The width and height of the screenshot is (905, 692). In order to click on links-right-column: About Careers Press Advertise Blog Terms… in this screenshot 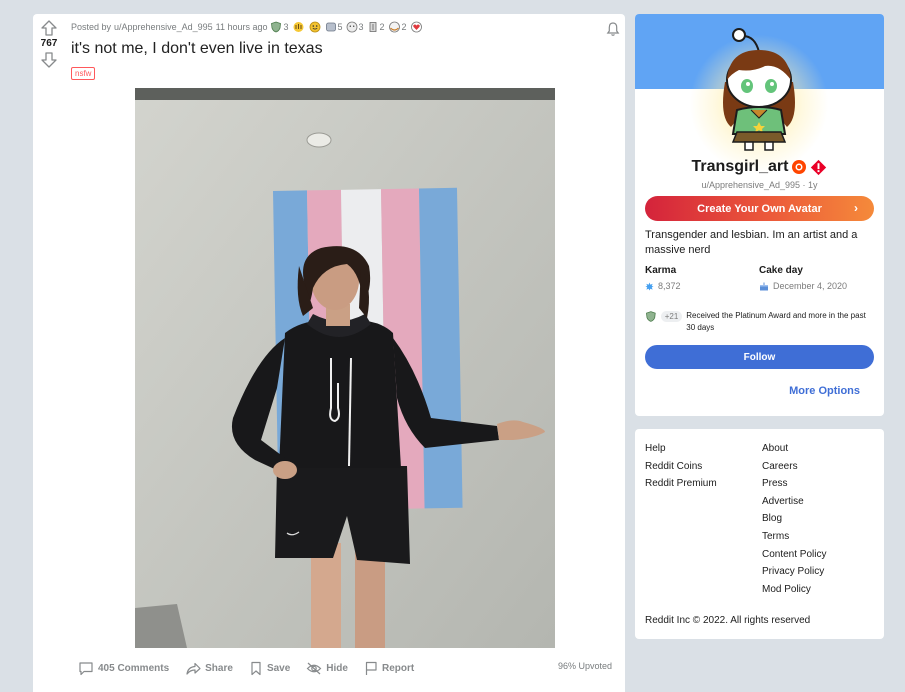, I will do `click(794, 519)`.